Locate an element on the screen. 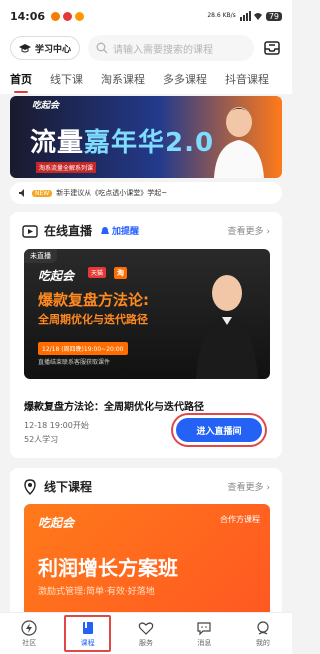  bell-icon is located at coordinates (105, 230).